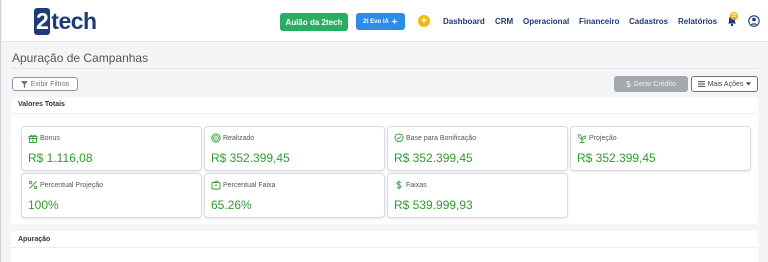 Image resolution: width=768 pixels, height=262 pixels. I want to click on user-icon, so click(754, 21).